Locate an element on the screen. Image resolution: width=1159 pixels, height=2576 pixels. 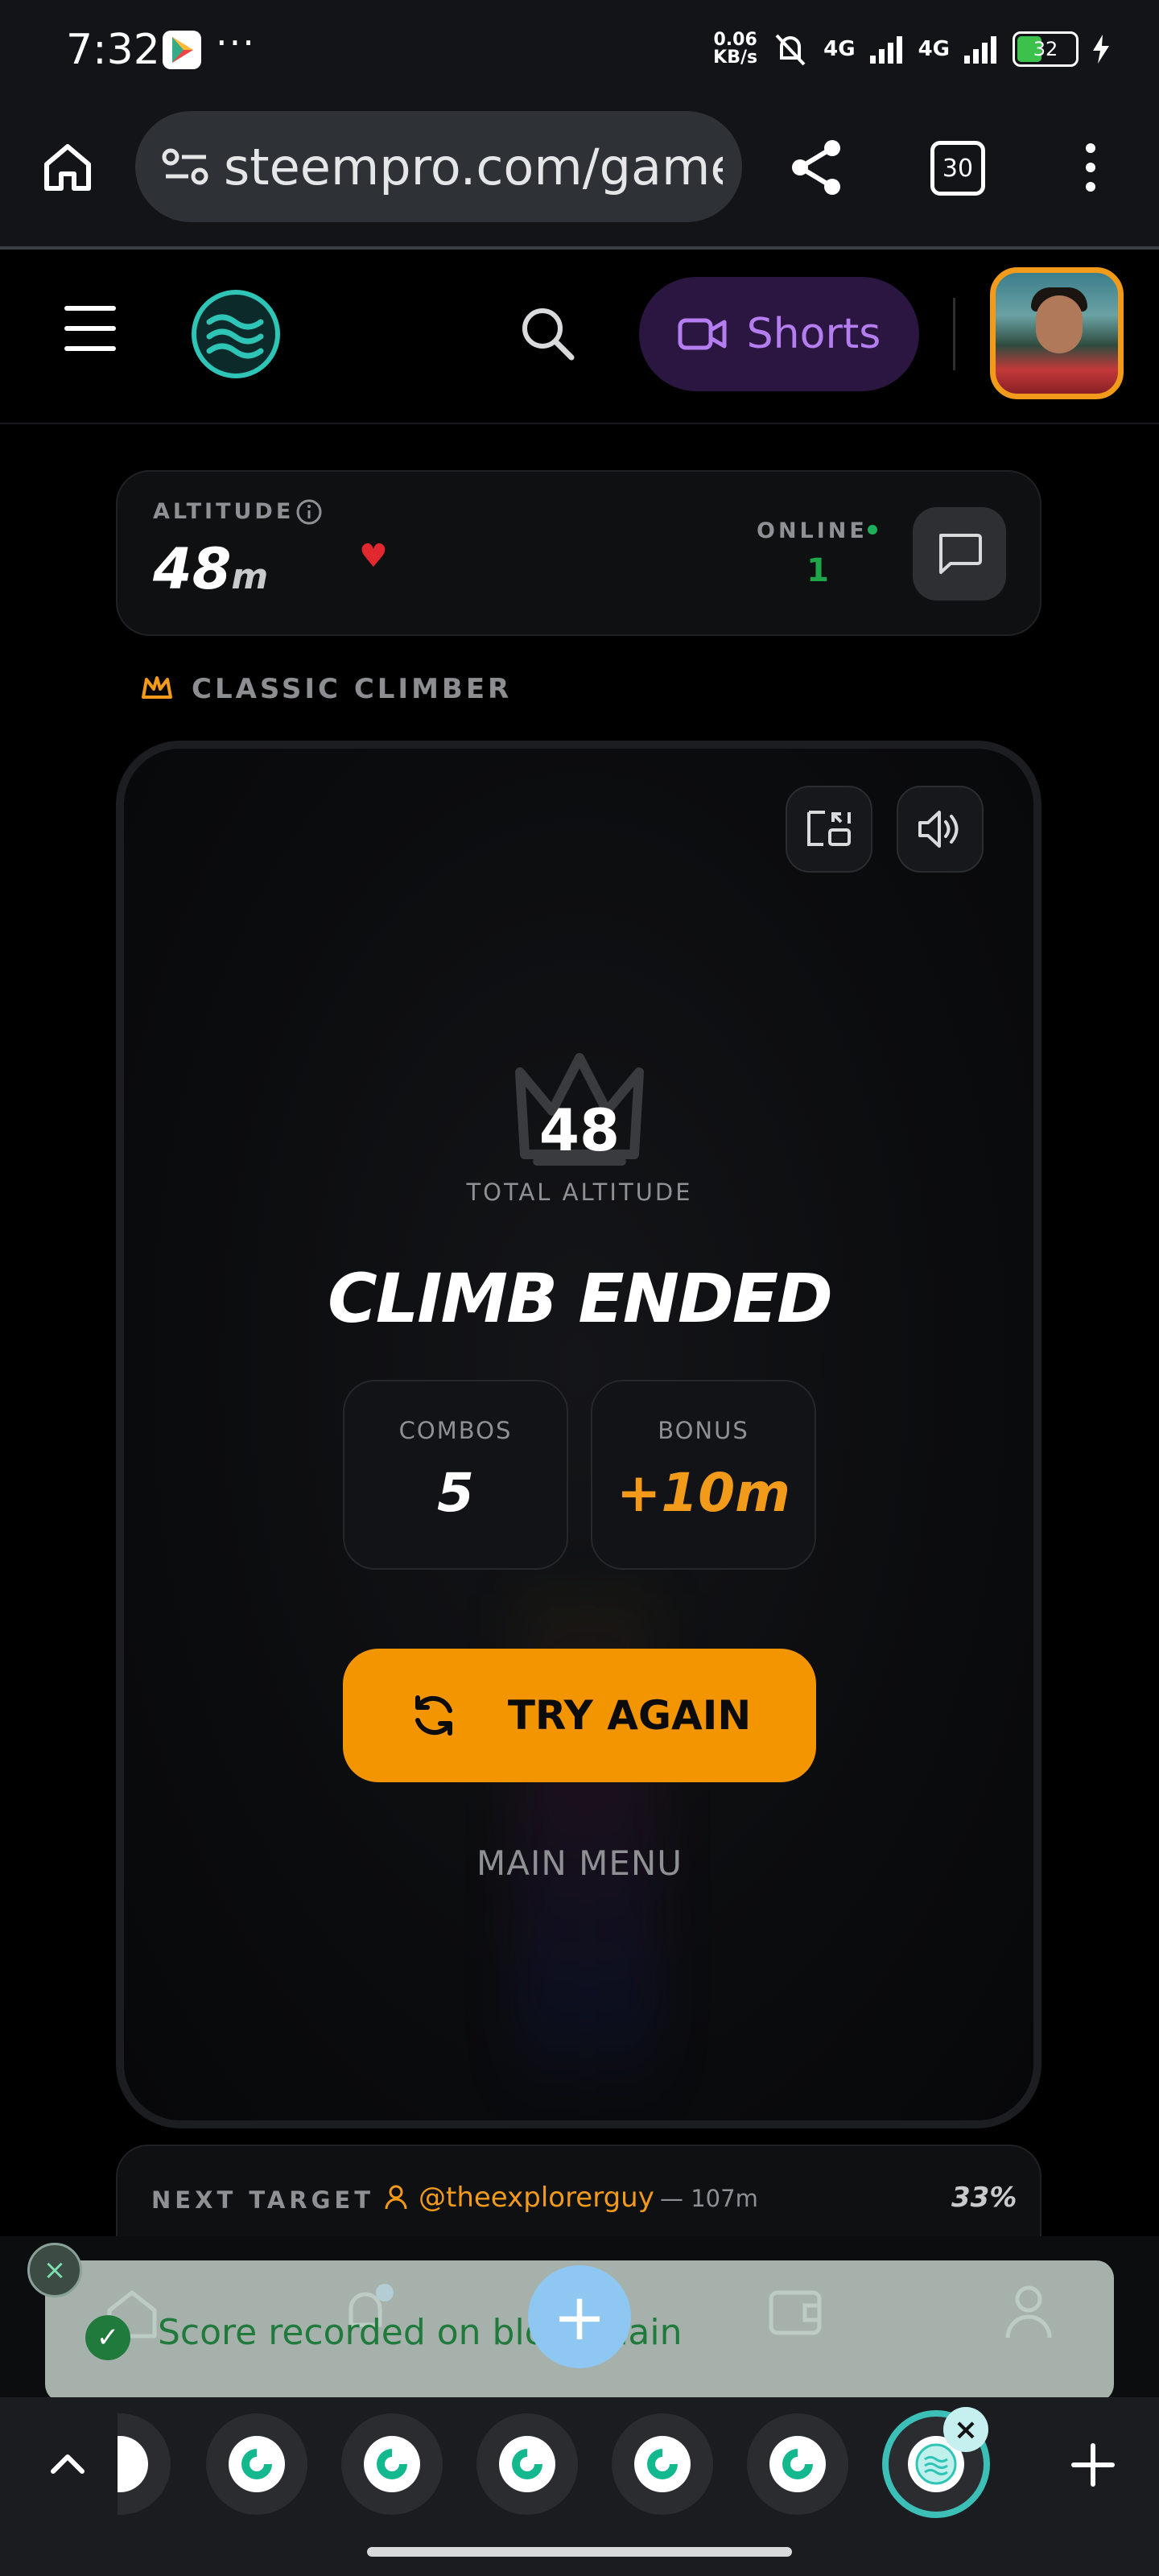
search-icon is located at coordinates (547, 334).